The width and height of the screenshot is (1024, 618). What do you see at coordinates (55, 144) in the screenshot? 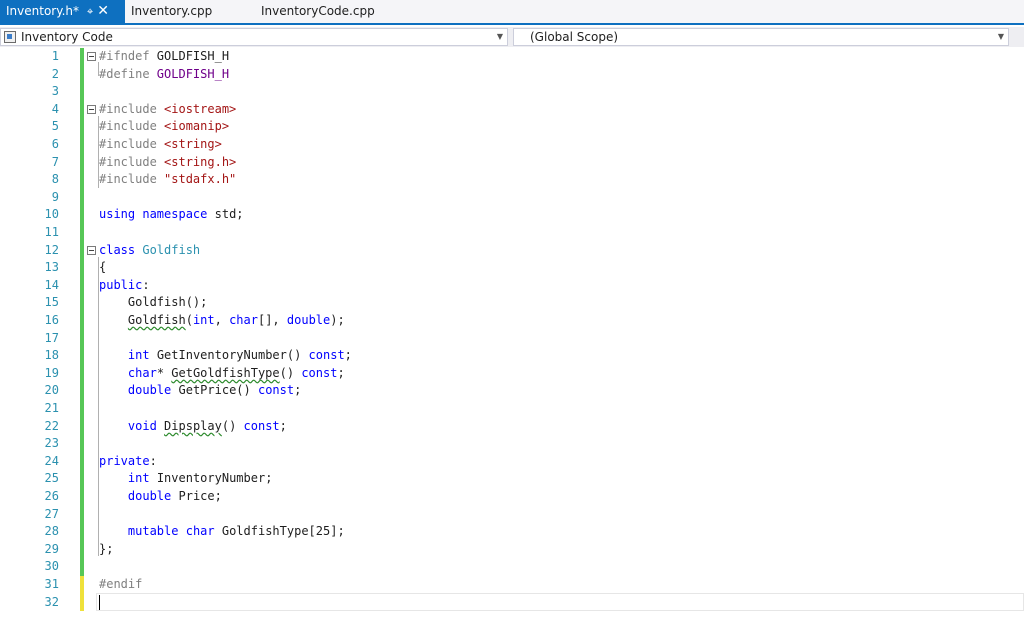
I see `line-number: 6` at bounding box center [55, 144].